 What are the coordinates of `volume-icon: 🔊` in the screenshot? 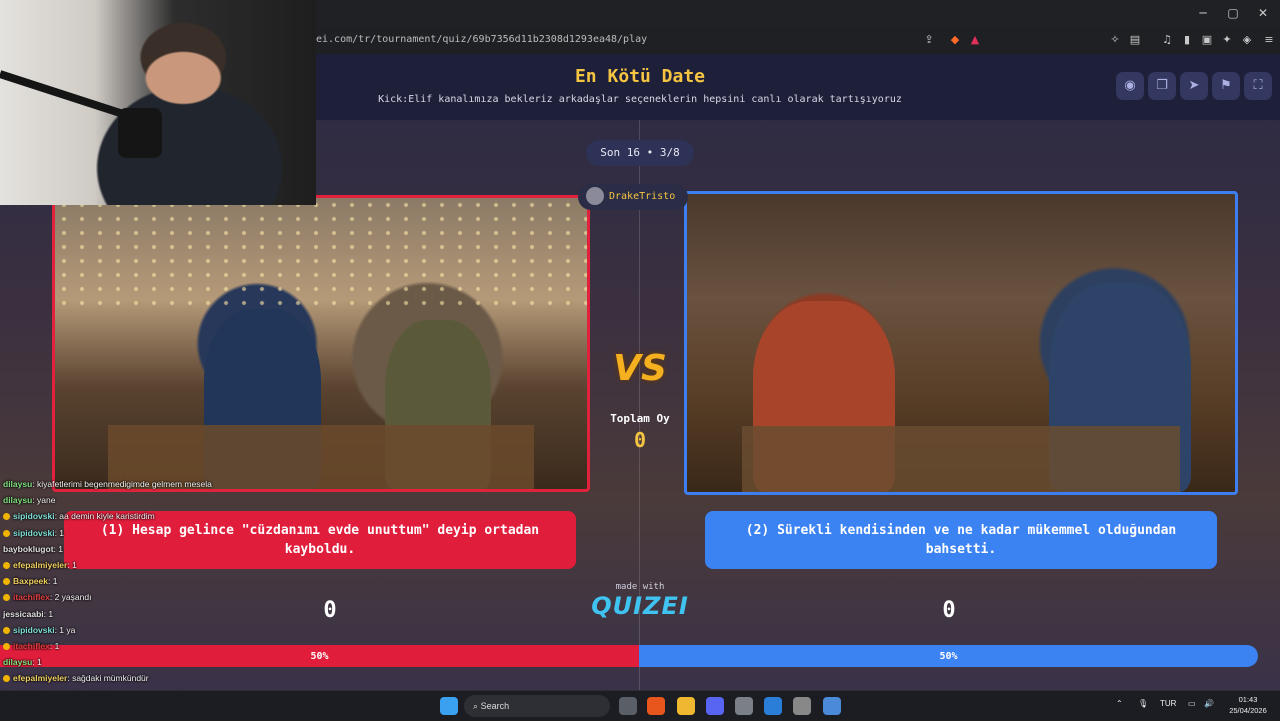 It's located at (1209, 703).